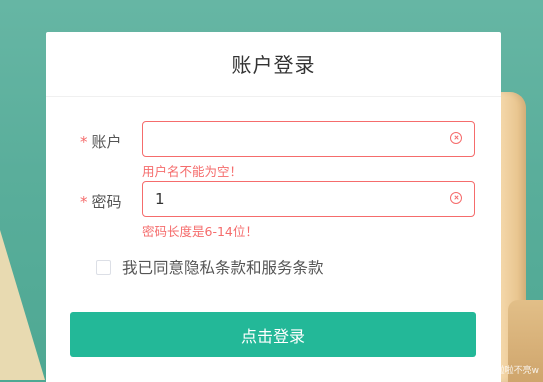 Image resolution: width=543 pixels, height=382 pixels. I want to click on login-button: 点击登录, so click(273, 334).